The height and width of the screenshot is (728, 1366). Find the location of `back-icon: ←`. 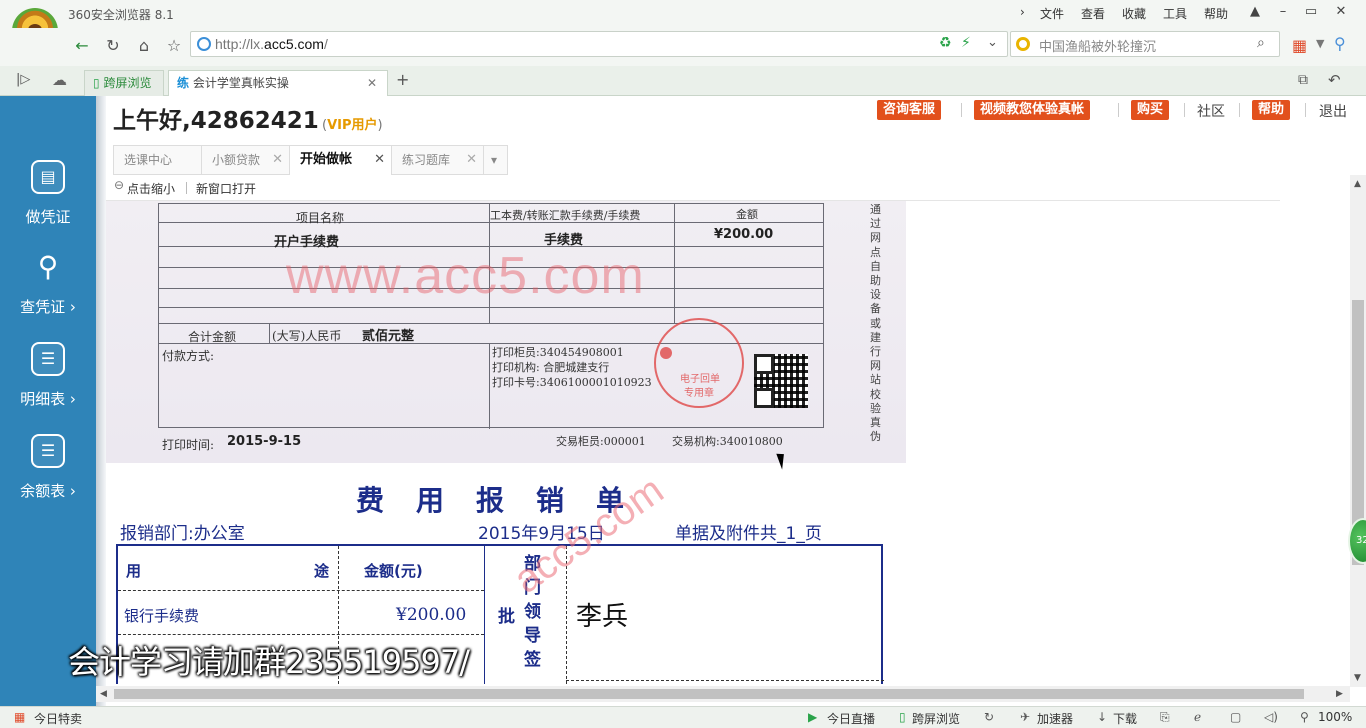

back-icon: ← is located at coordinates (82, 46).